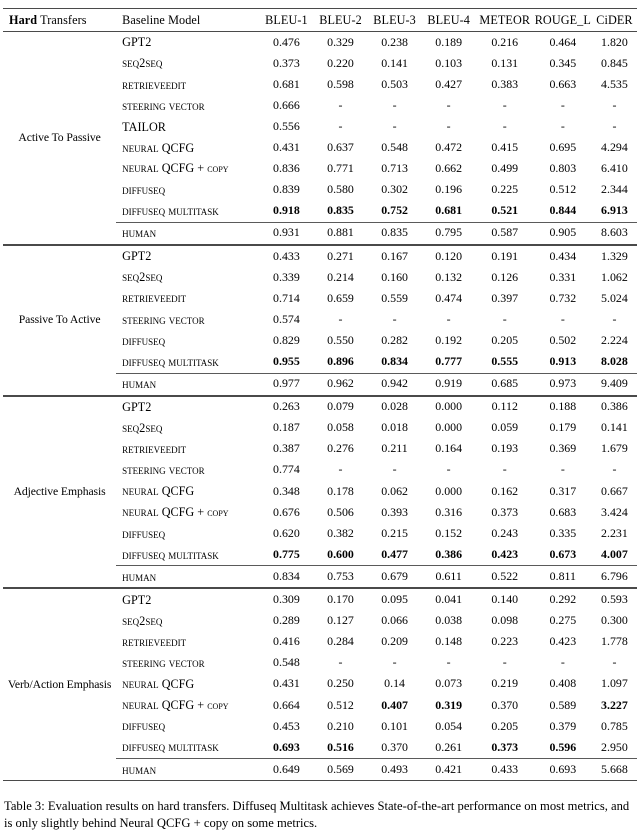  I want to click on metric-value-cell: 0.062, so click(394, 490).